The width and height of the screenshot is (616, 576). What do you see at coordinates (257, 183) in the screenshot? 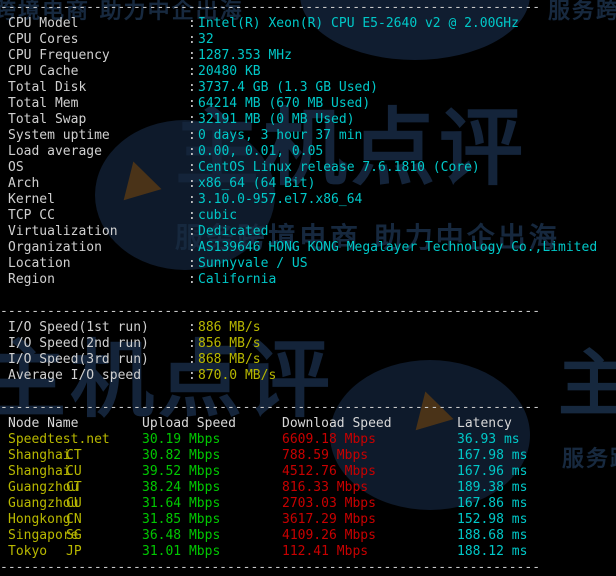
I see `info-value: x86_64 (64 Bit)` at bounding box center [257, 183].